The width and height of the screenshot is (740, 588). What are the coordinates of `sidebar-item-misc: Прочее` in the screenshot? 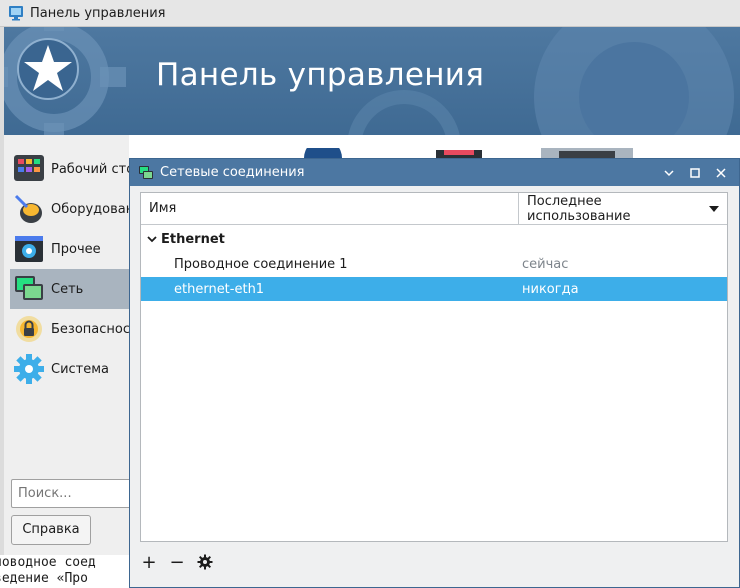 It's located at (69, 249).